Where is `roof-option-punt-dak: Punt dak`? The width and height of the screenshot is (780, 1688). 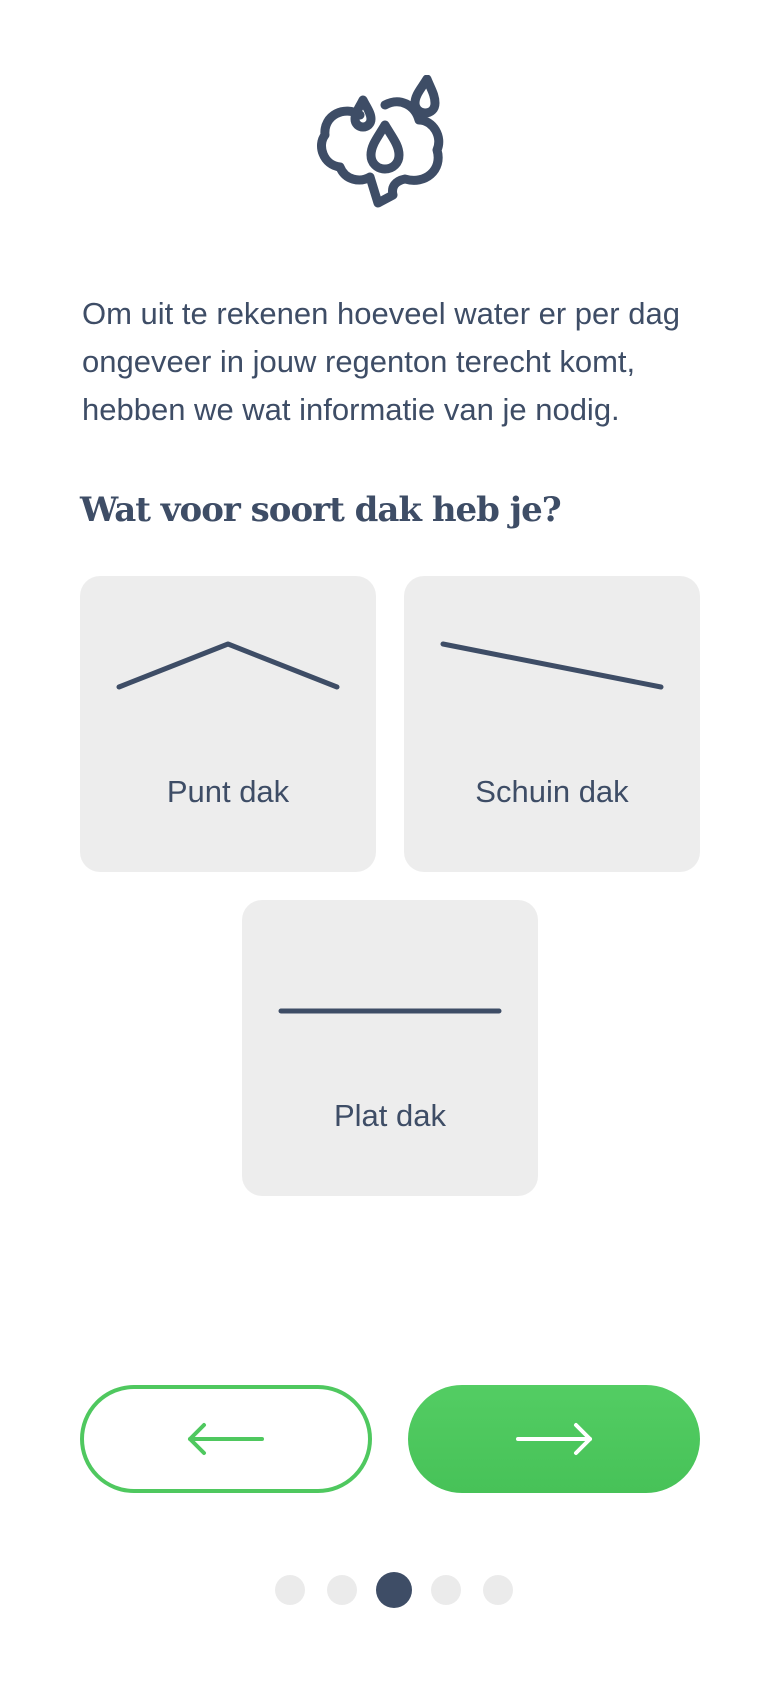
roof-option-punt-dak: Punt dak is located at coordinates (228, 724).